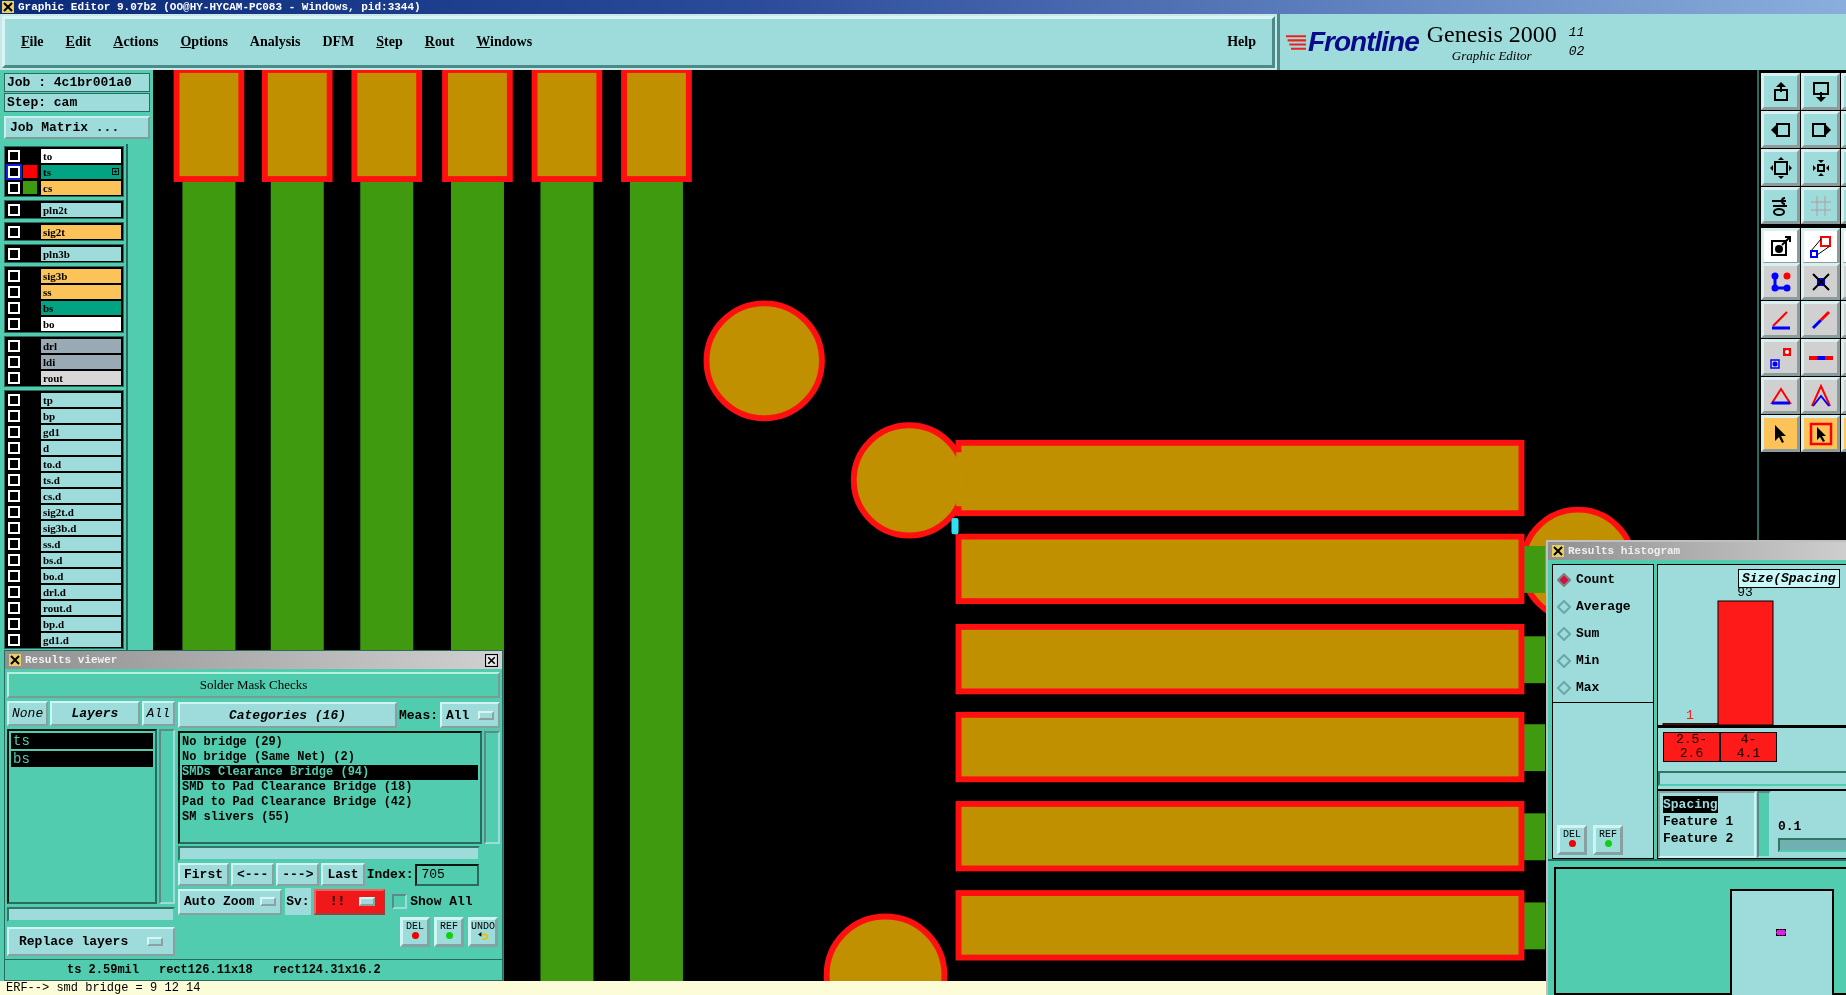 The image size is (1846, 995). I want to click on date-text: 11, so click(1576, 32).